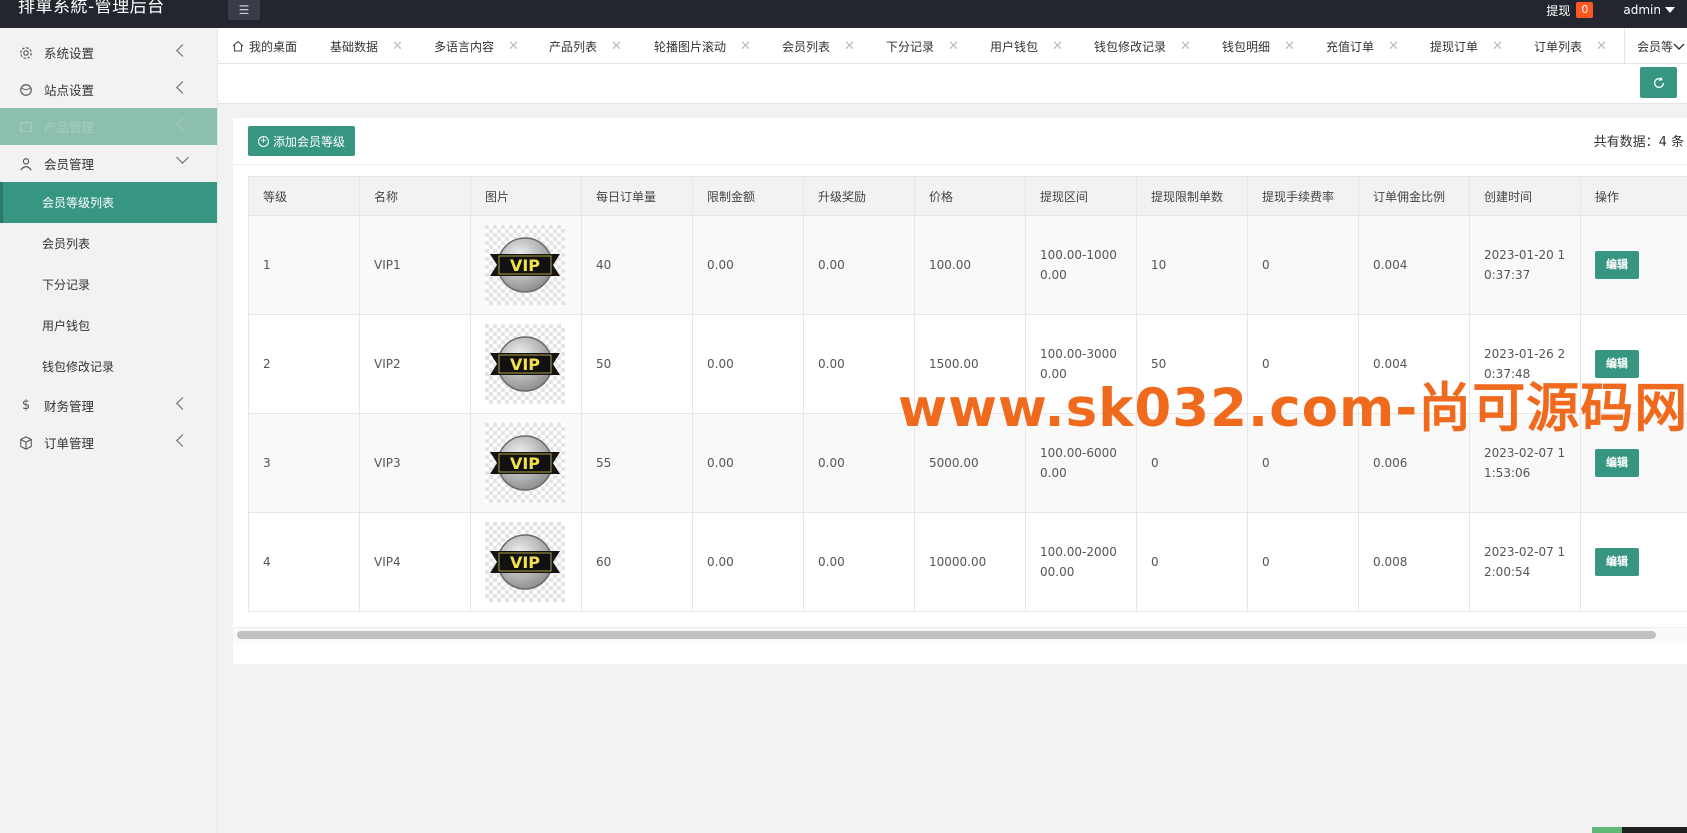 The image size is (1687, 833). I want to click on gear-icon, so click(26, 53).